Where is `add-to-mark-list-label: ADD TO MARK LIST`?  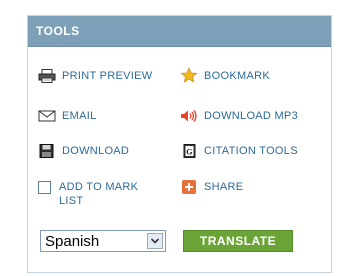 add-to-mark-list-label: ADD TO MARK LIST is located at coordinates (99, 194).